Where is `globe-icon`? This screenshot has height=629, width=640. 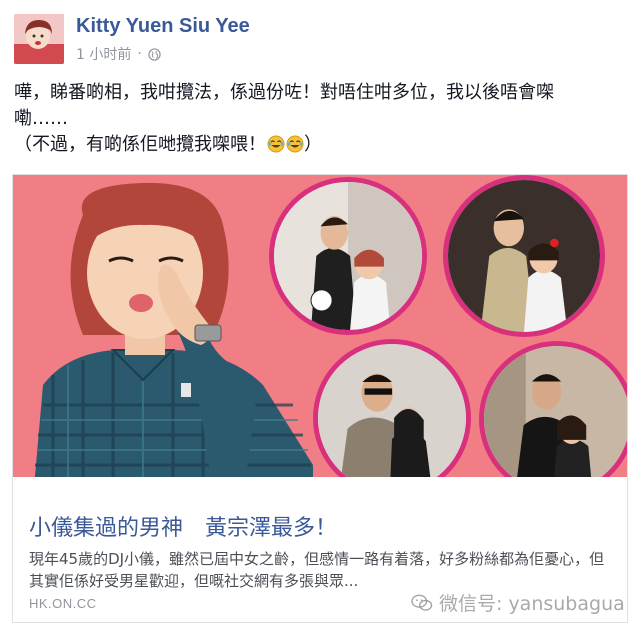 globe-icon is located at coordinates (154, 54).